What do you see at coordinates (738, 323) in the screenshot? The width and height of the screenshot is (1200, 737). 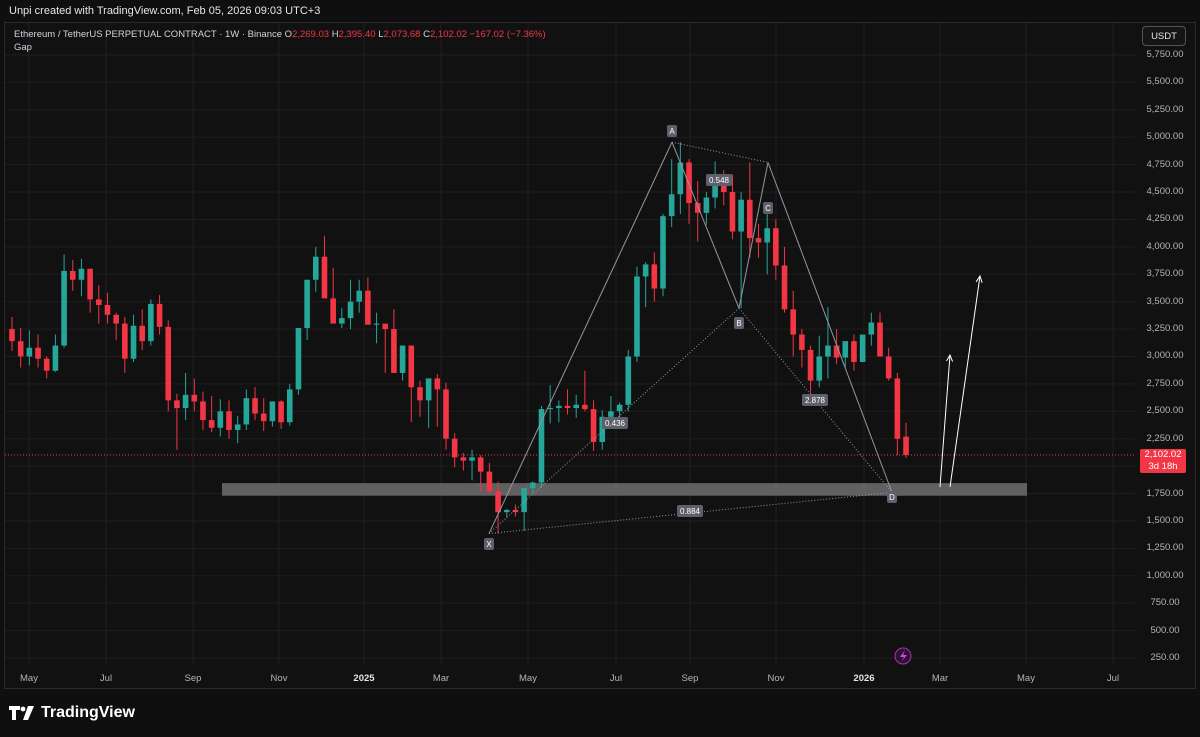 I see `pattern-point-label: B` at bounding box center [738, 323].